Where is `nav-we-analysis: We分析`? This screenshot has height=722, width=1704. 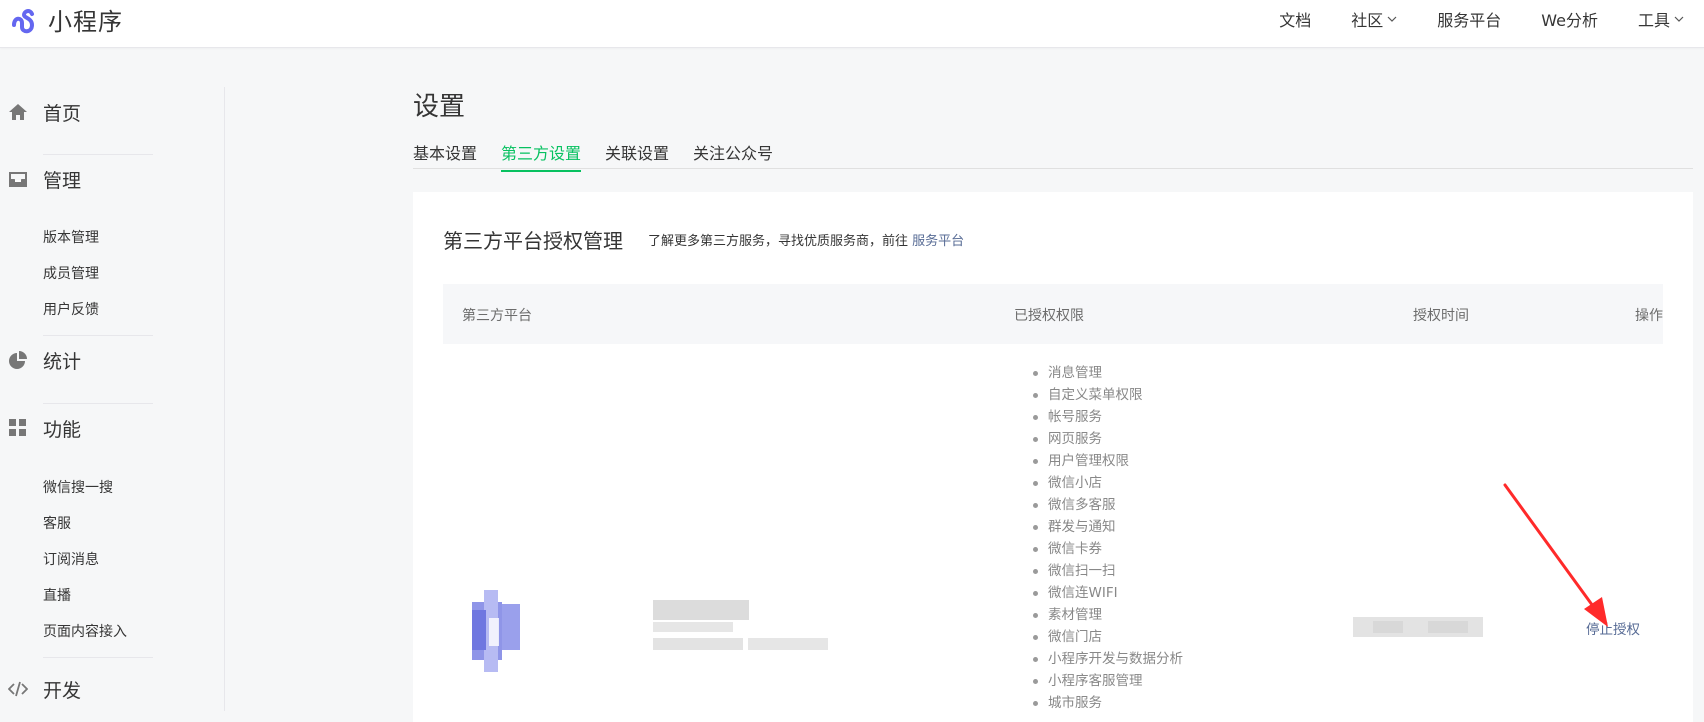 nav-we-analysis: We分析 is located at coordinates (1569, 19).